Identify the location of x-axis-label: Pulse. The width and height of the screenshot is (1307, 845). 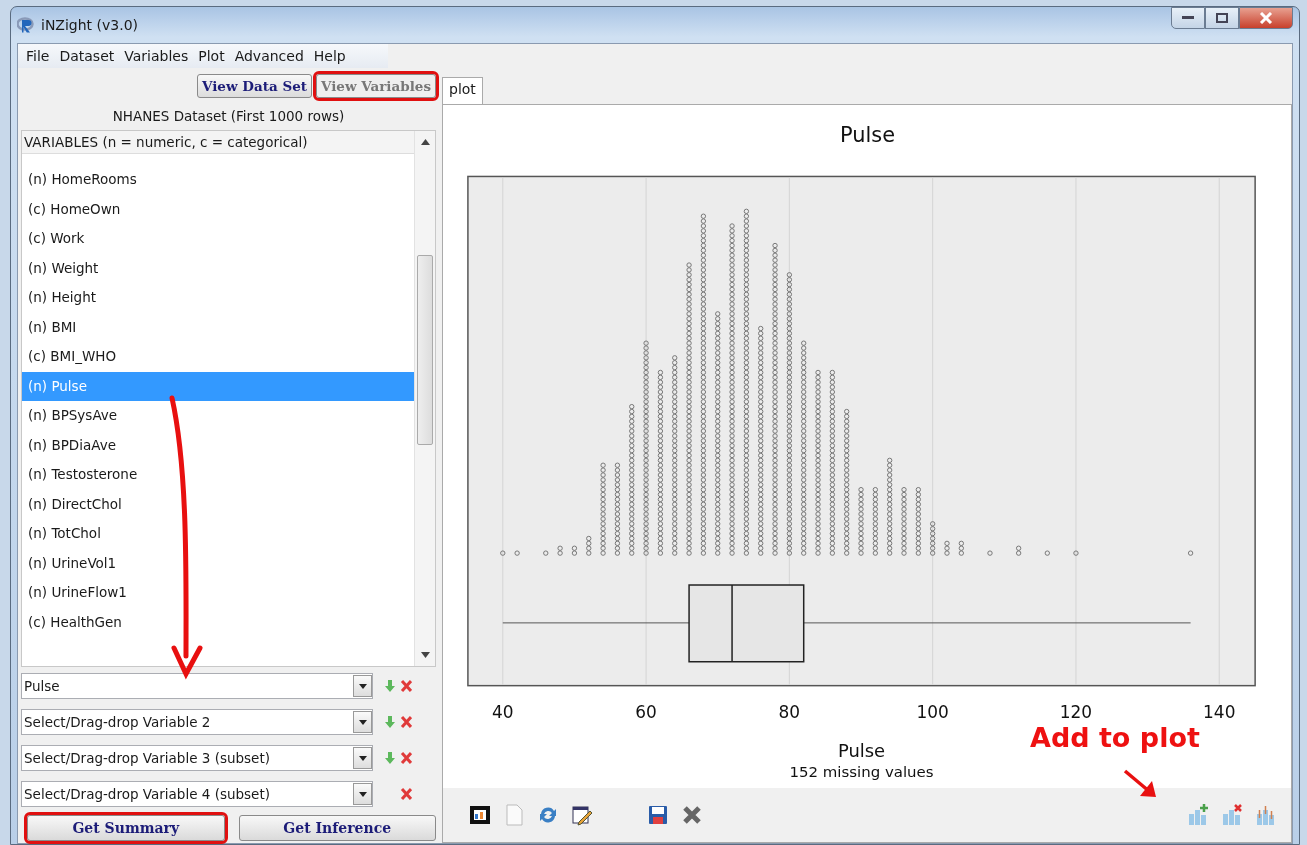
(861, 751).